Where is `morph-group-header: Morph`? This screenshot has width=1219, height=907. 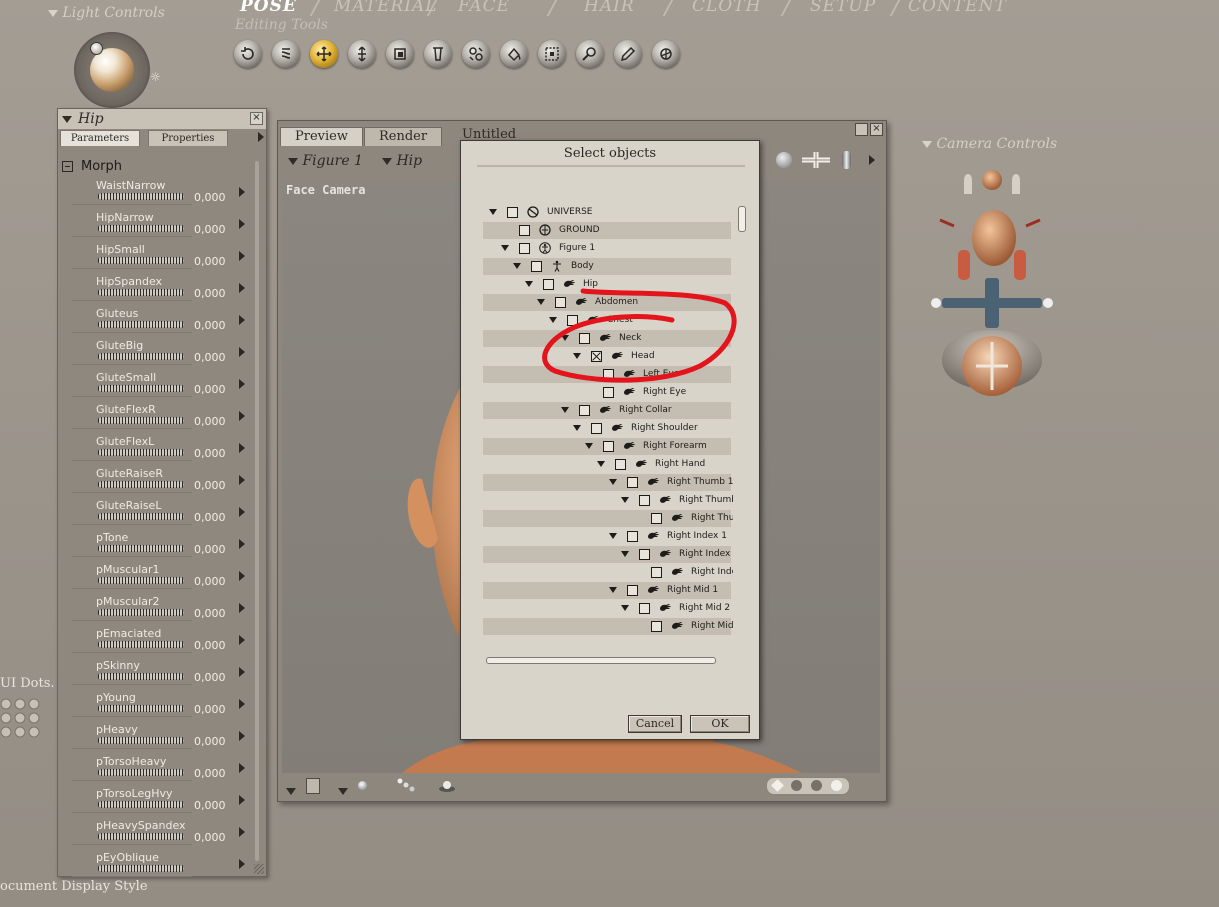 morph-group-header: Morph is located at coordinates (92, 166).